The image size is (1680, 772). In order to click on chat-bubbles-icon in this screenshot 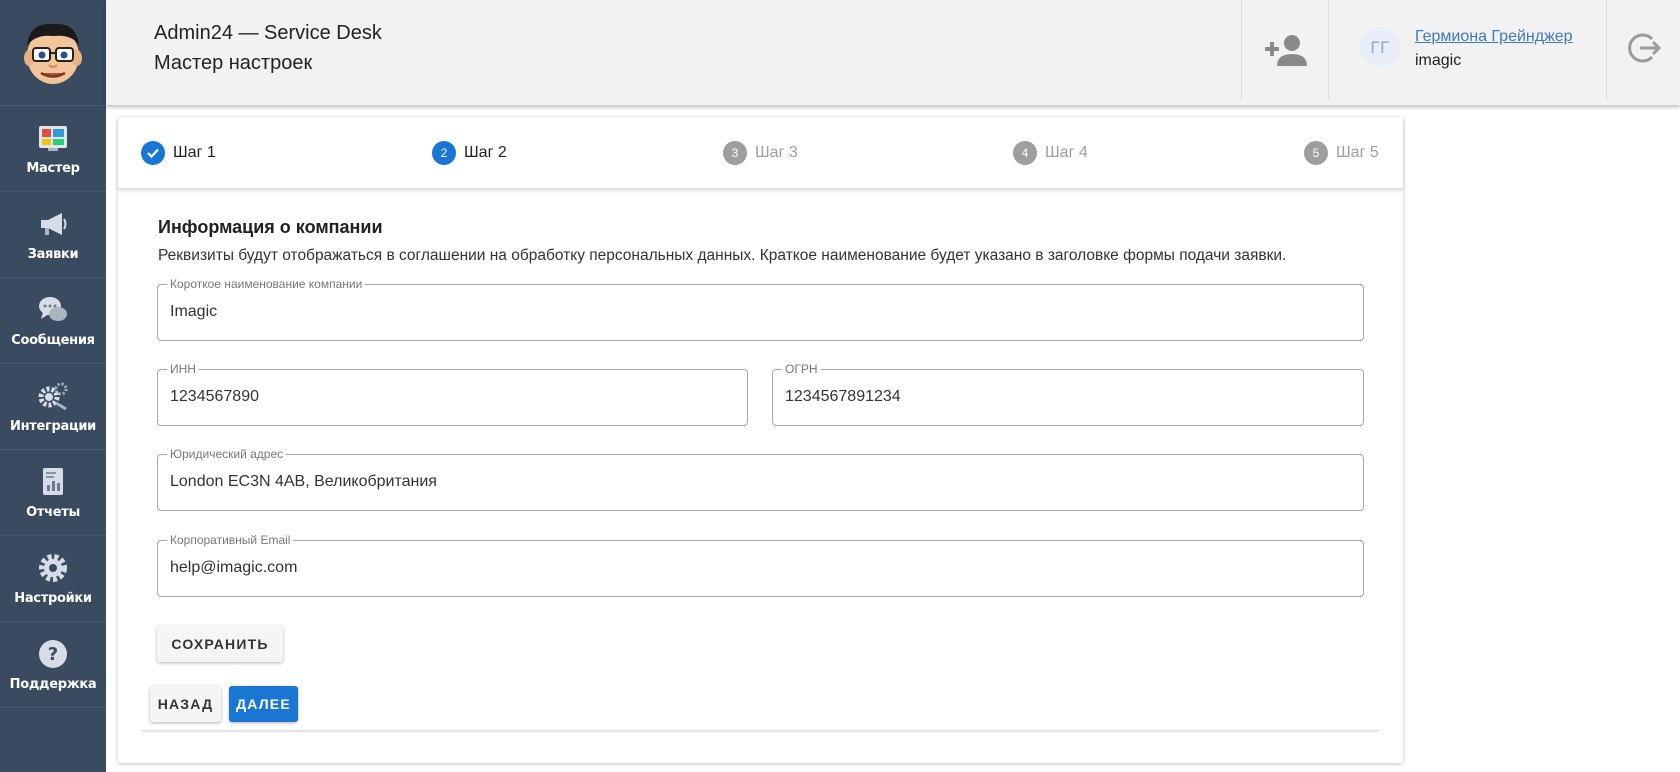, I will do `click(53, 309)`.